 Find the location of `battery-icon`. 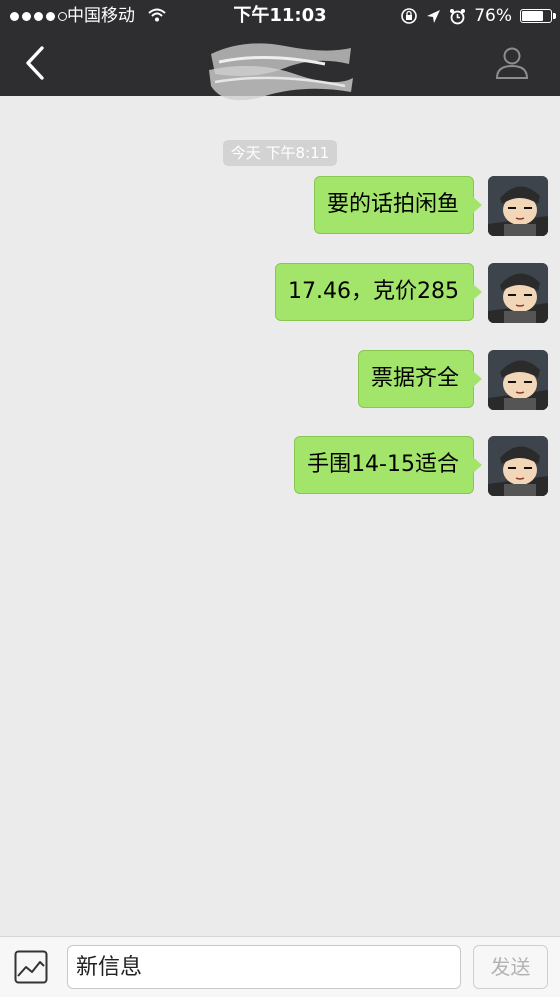

battery-icon is located at coordinates (538, 16).